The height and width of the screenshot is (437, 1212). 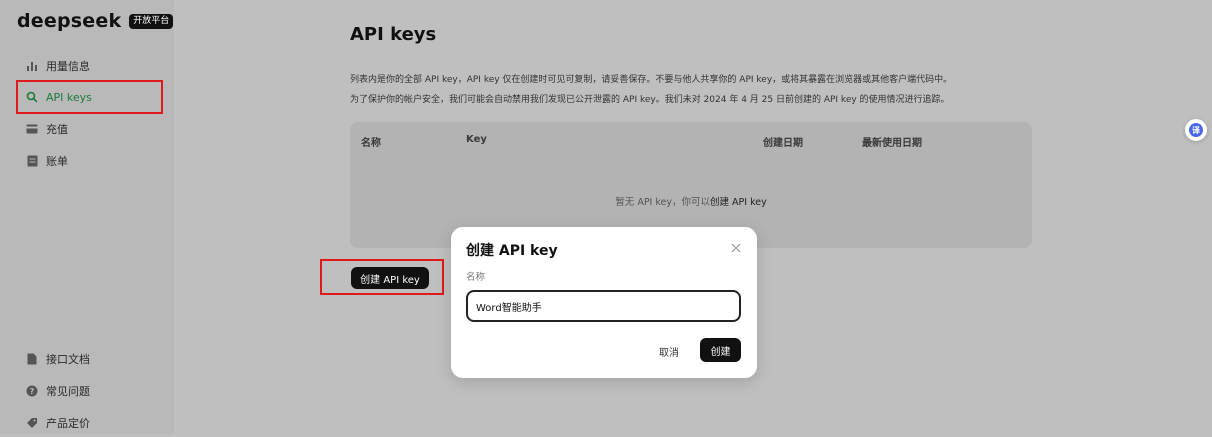 What do you see at coordinates (57, 129) in the screenshot?
I see `sidebar-item-label: 充值` at bounding box center [57, 129].